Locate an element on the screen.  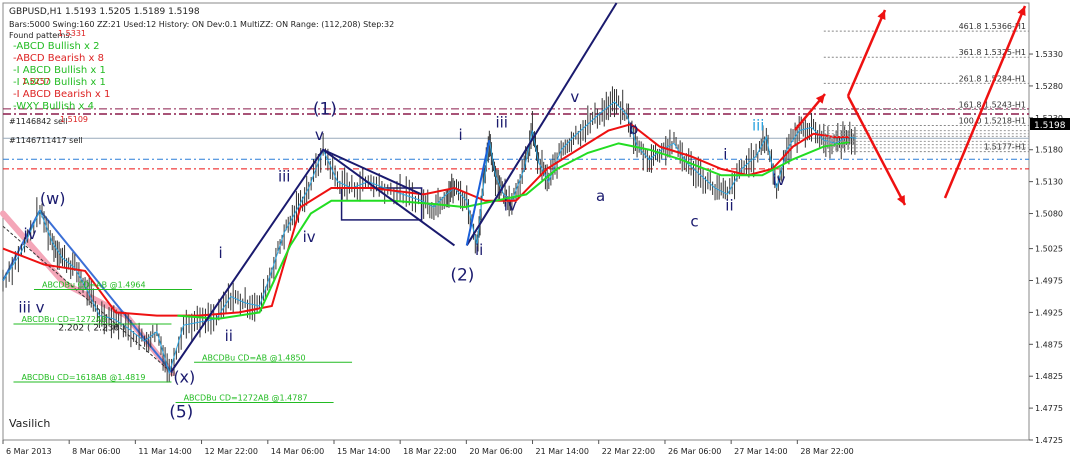
wave-label: a is located at coordinates (600, 196).